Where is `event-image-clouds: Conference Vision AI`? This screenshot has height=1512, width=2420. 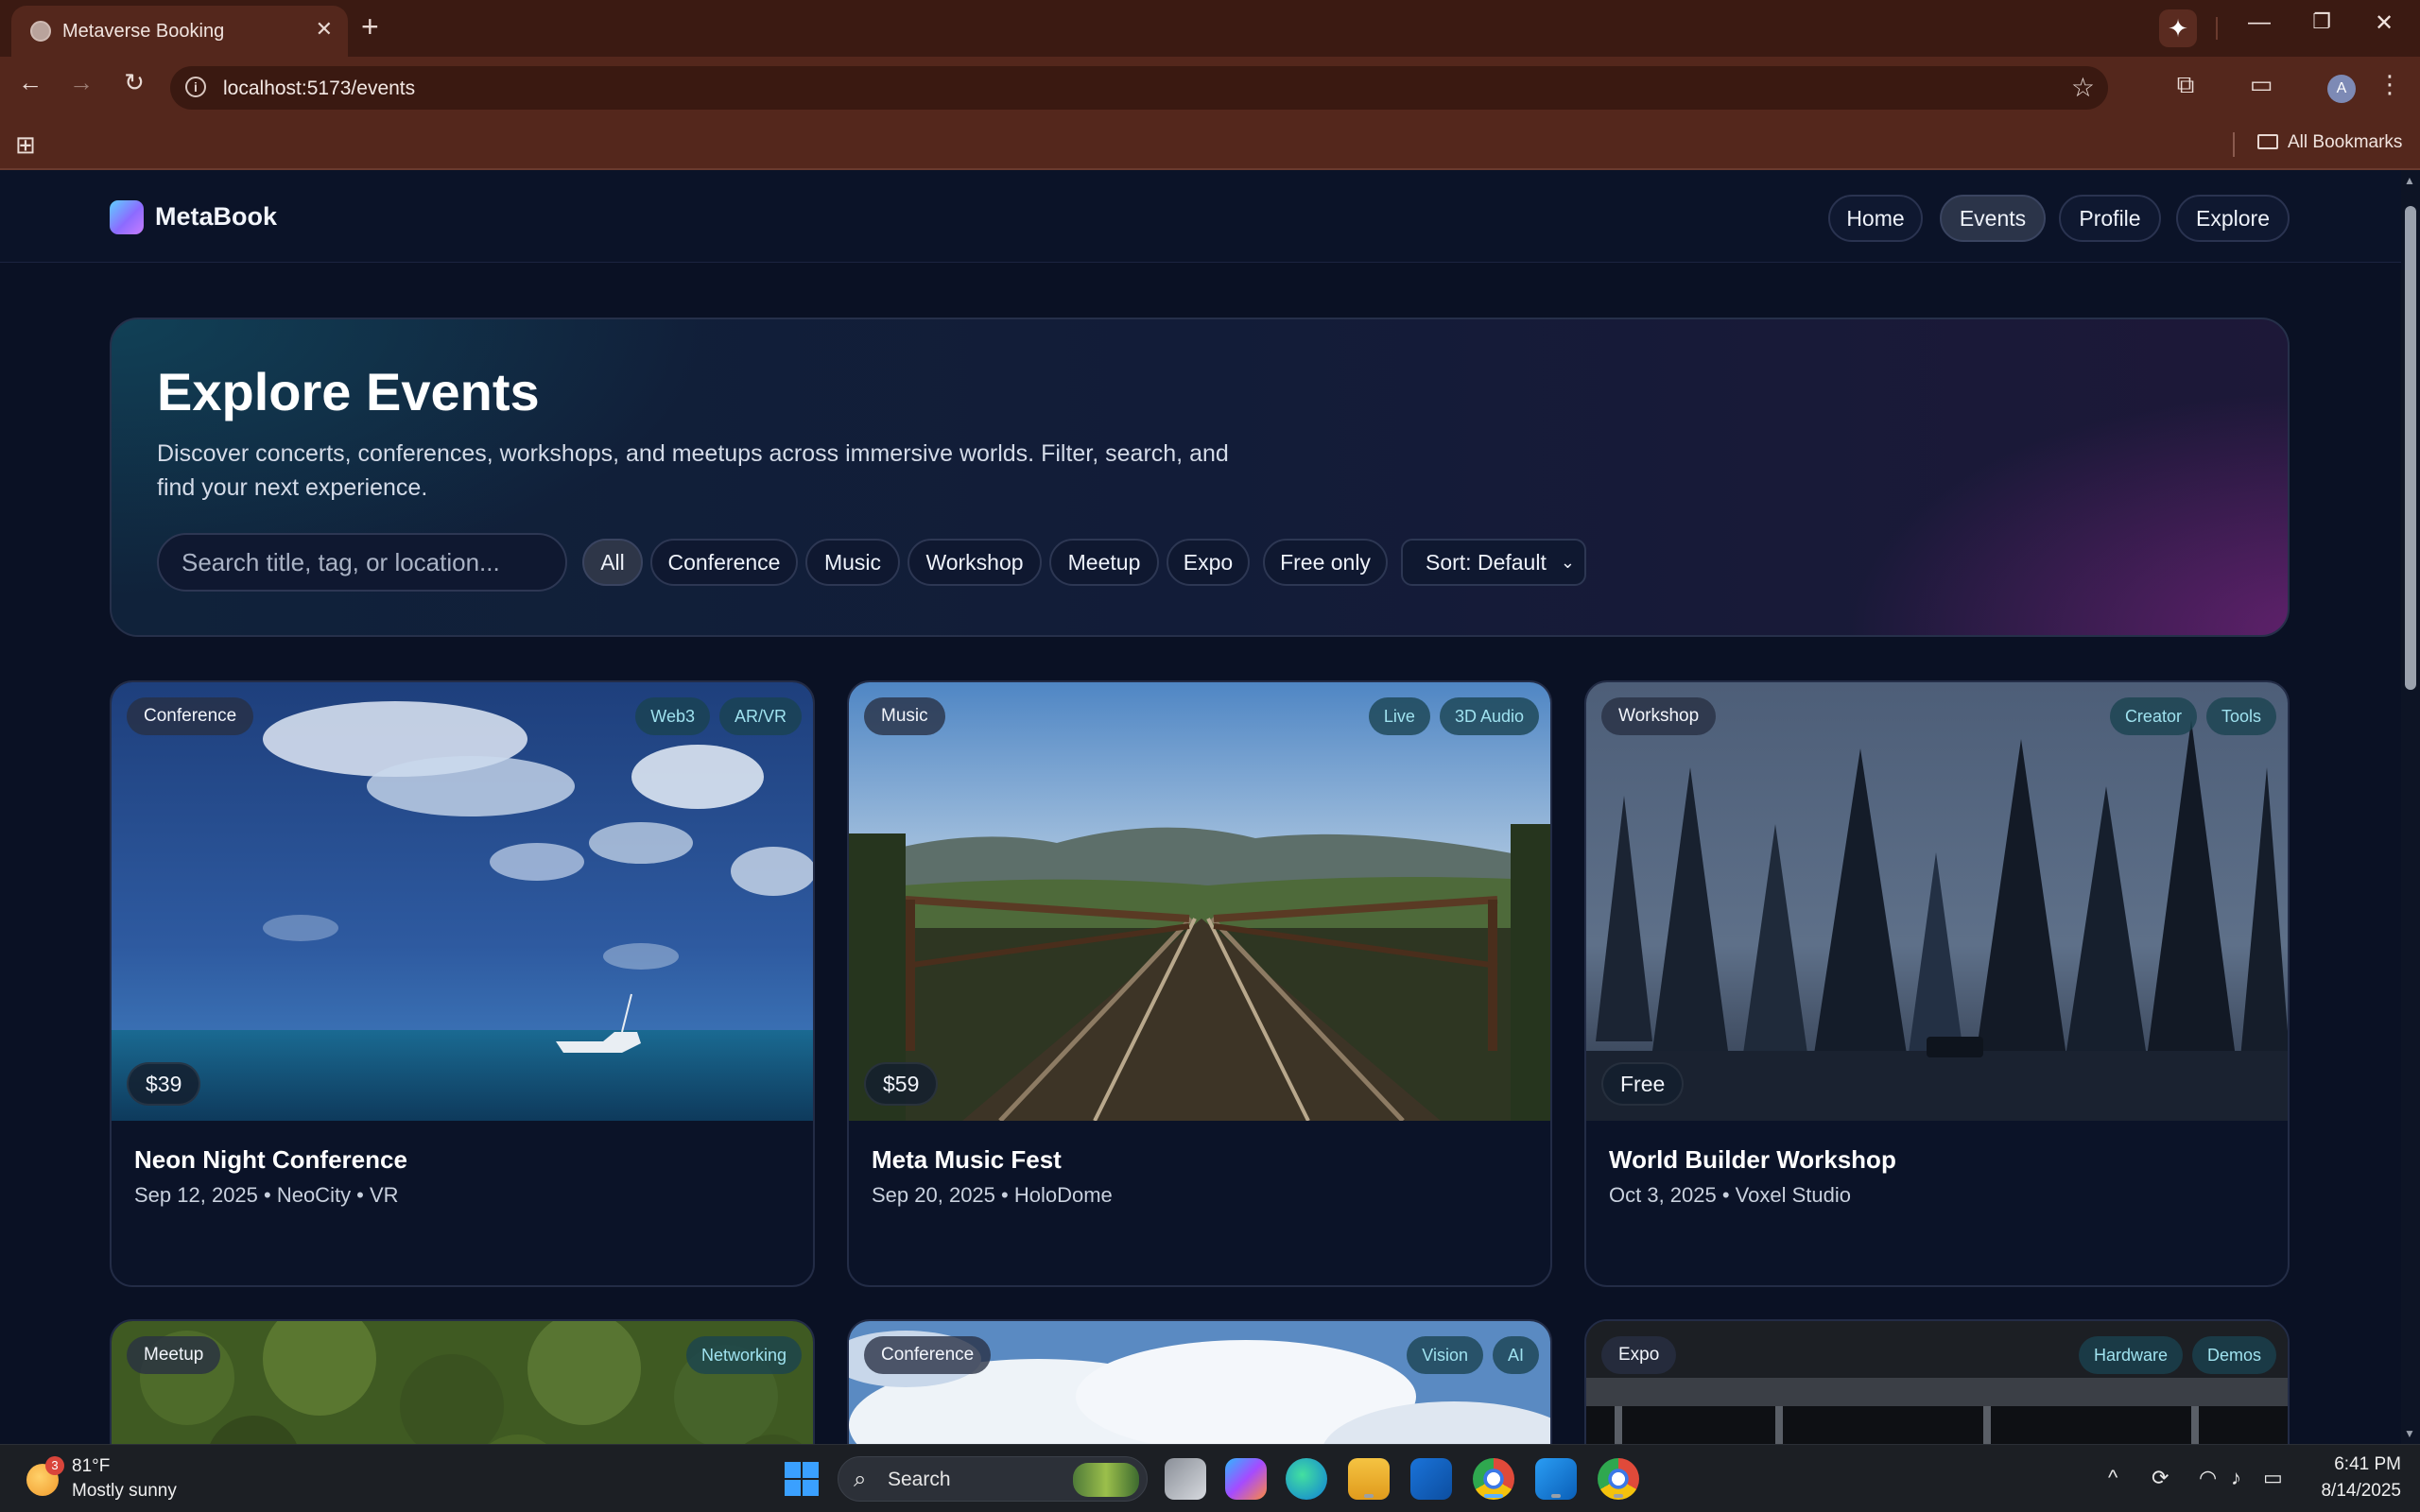
event-image-clouds: Conference Vision AI is located at coordinates (1199, 1382).